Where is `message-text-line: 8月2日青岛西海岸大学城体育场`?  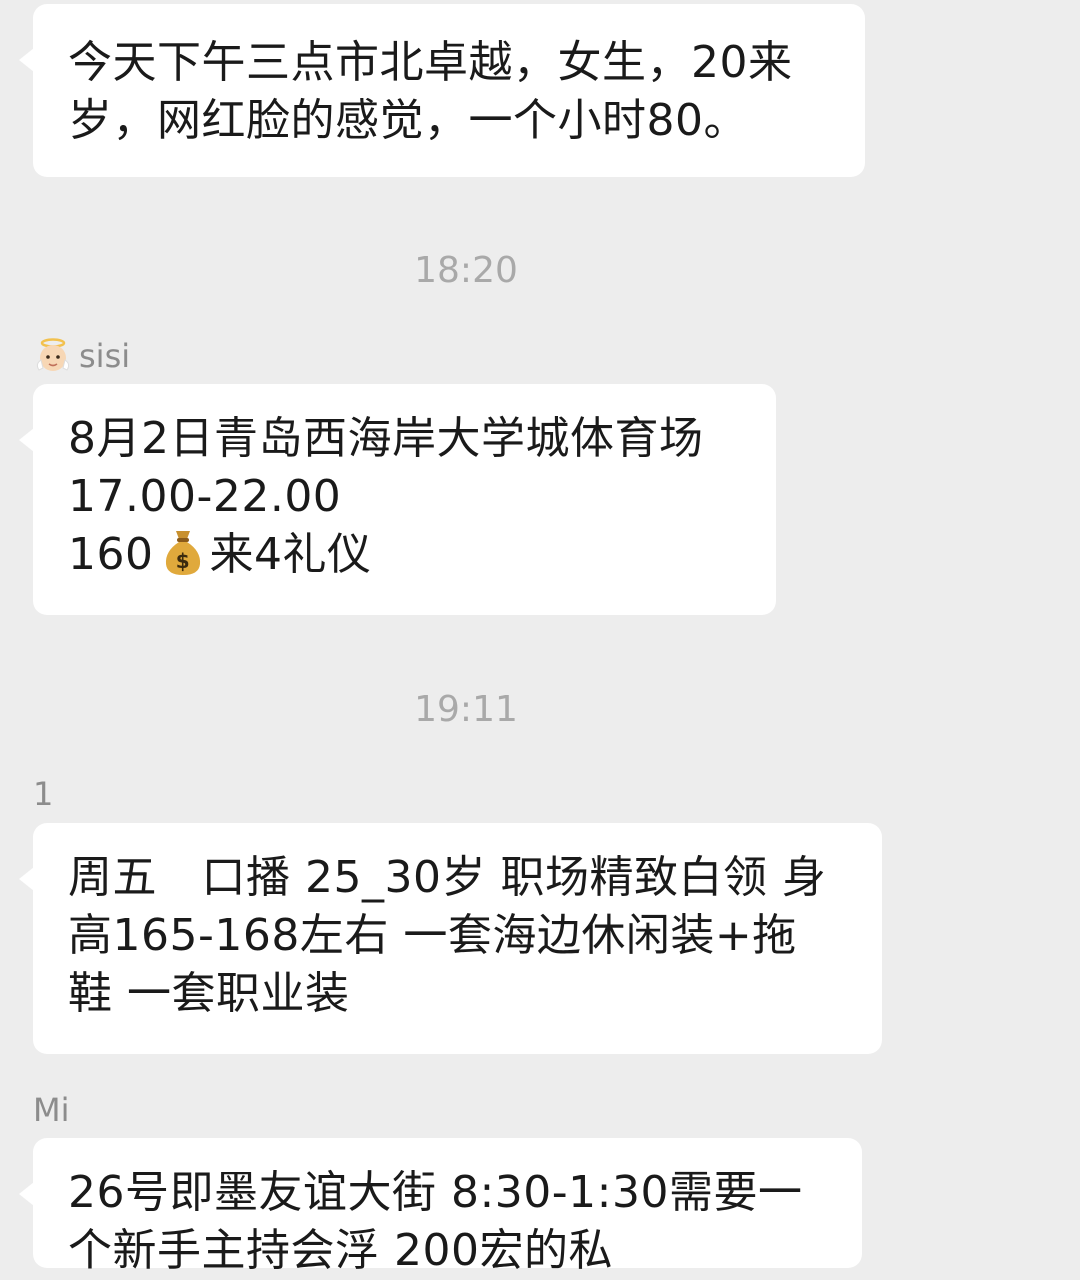
message-text-line: 8月2日青岛西海岸大学城体育场 is located at coordinates (386, 438).